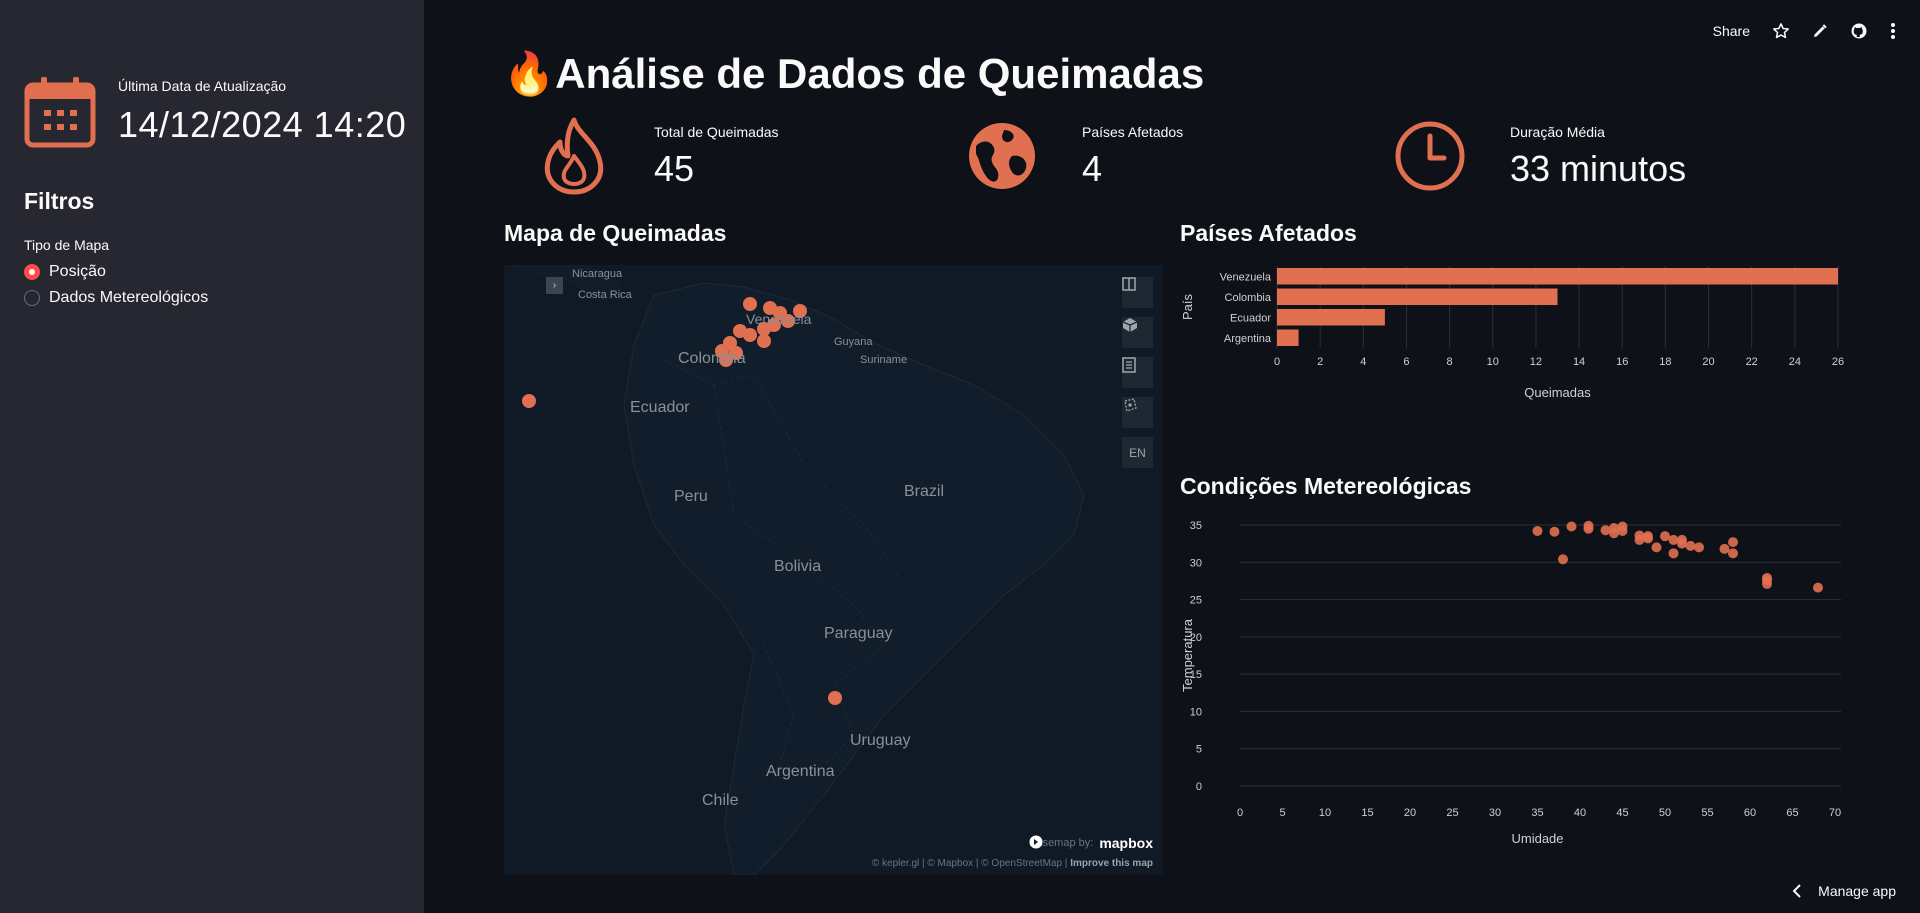 Image resolution: width=1920 pixels, height=913 pixels. Describe the element at coordinates (1859, 31) in the screenshot. I see `github-icon` at that location.